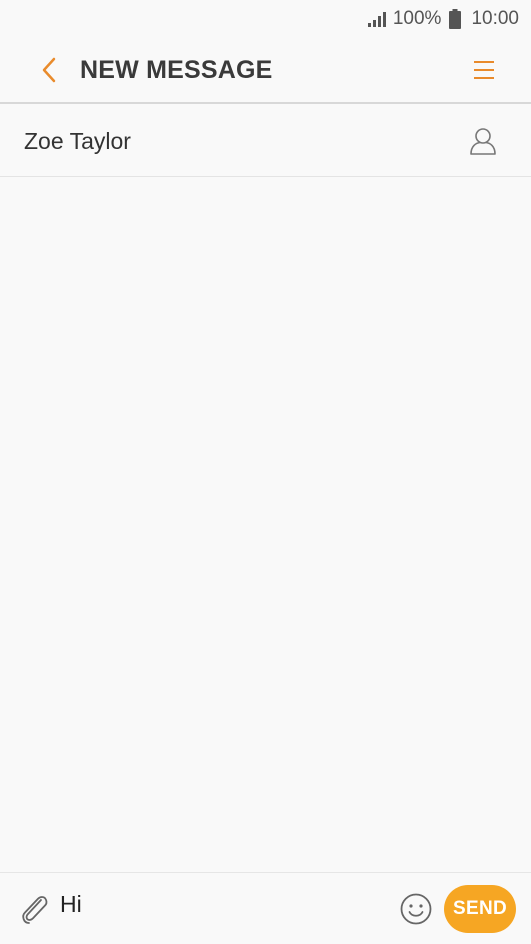 The height and width of the screenshot is (944, 531). What do you see at coordinates (455, 19) in the screenshot?
I see `battery-icon` at bounding box center [455, 19].